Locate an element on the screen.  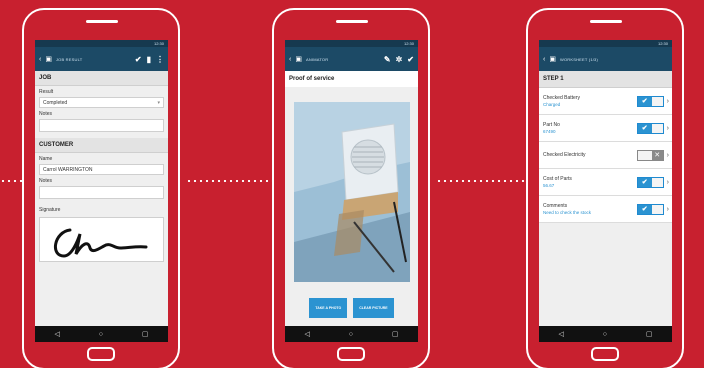
result-label: Result is located at coordinates (46, 92).